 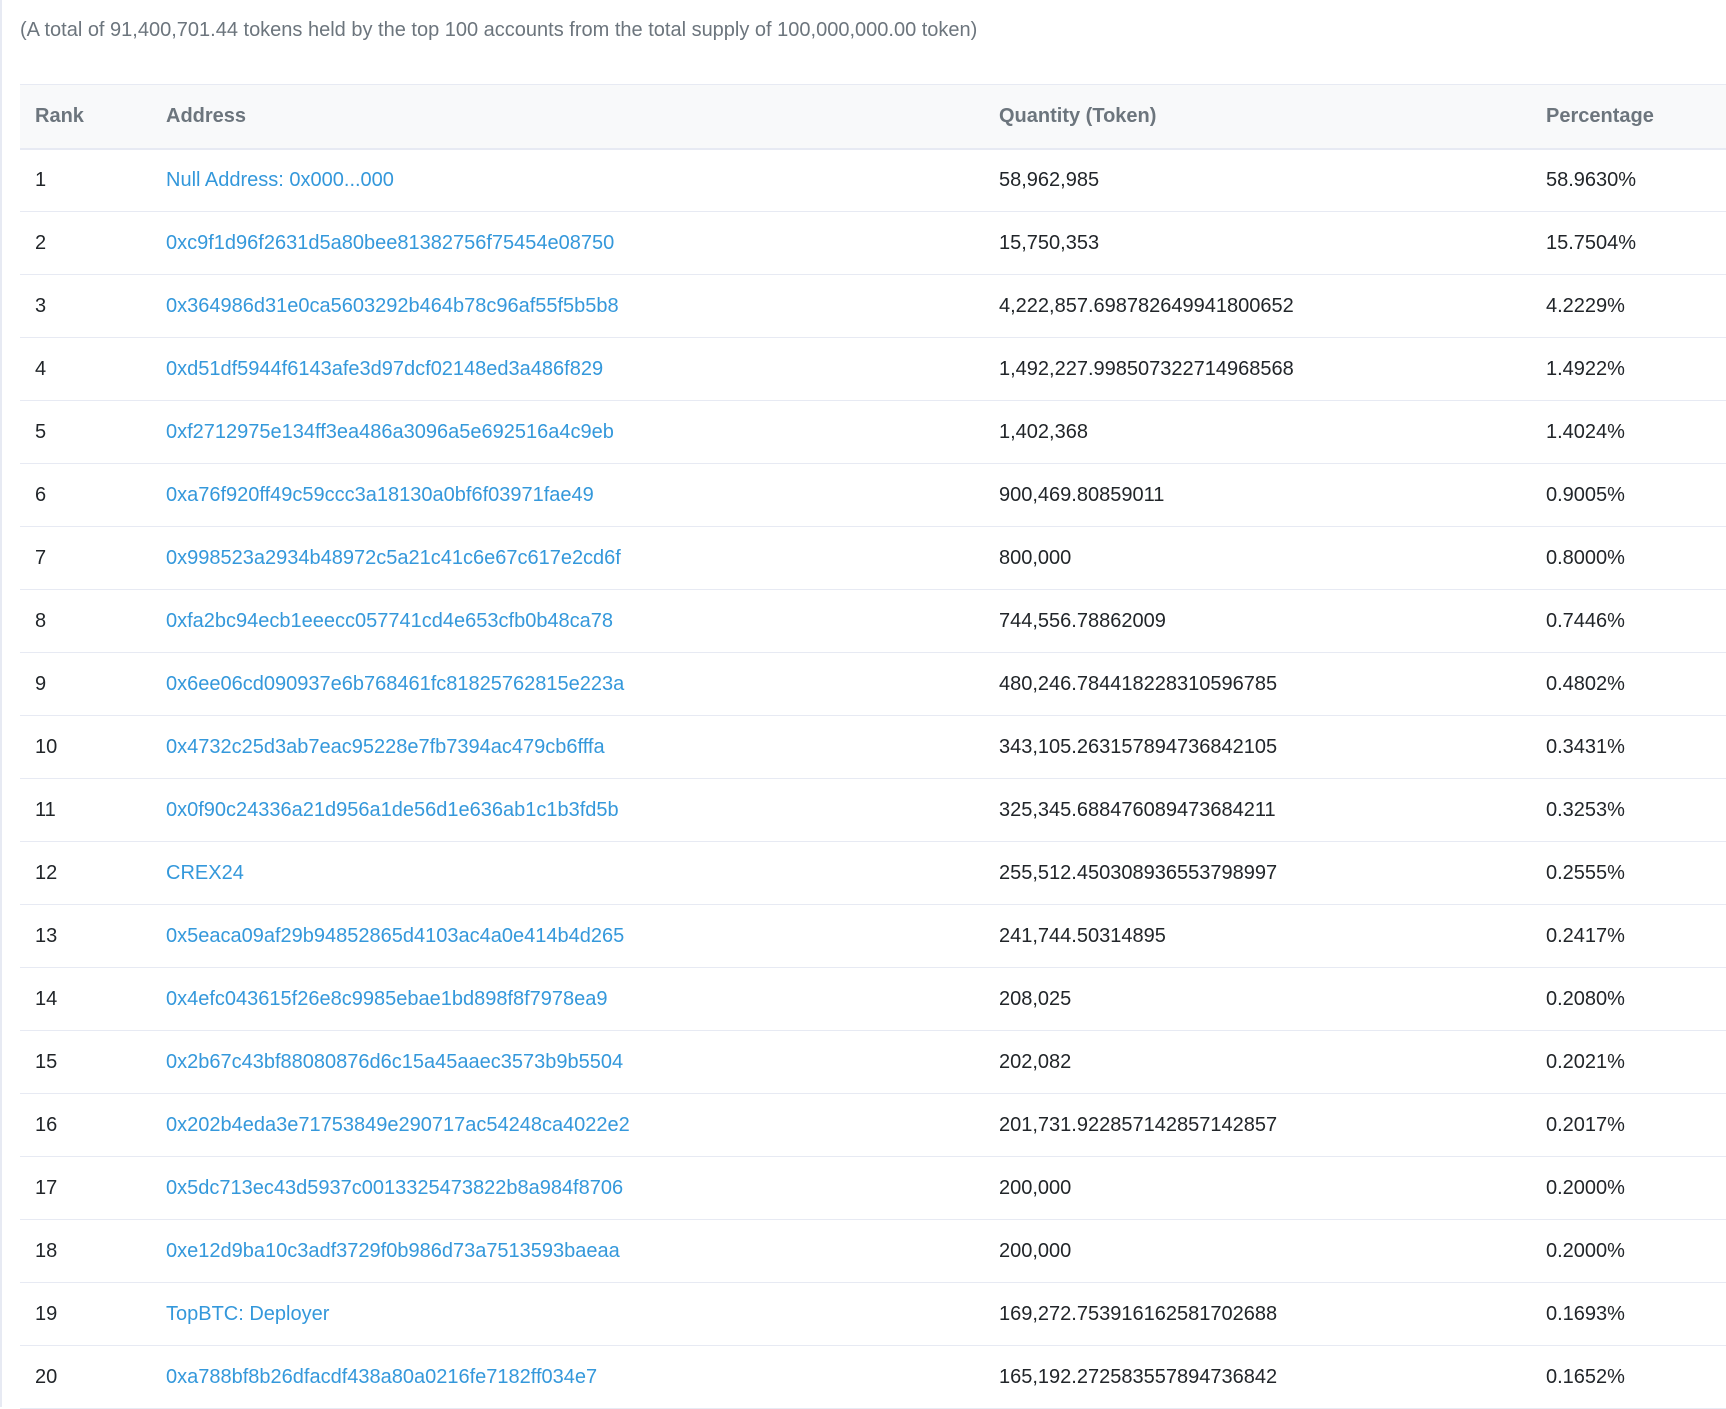 What do you see at coordinates (93, 1314) in the screenshot?
I see `rank-cell: 19` at bounding box center [93, 1314].